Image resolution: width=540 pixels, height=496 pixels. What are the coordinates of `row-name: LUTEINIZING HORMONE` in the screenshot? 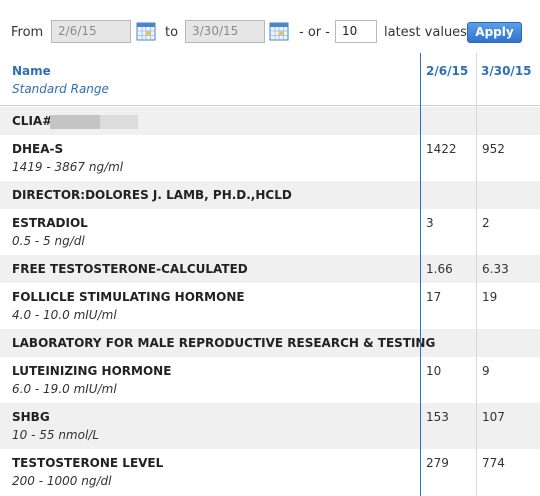 It's located at (92, 371).